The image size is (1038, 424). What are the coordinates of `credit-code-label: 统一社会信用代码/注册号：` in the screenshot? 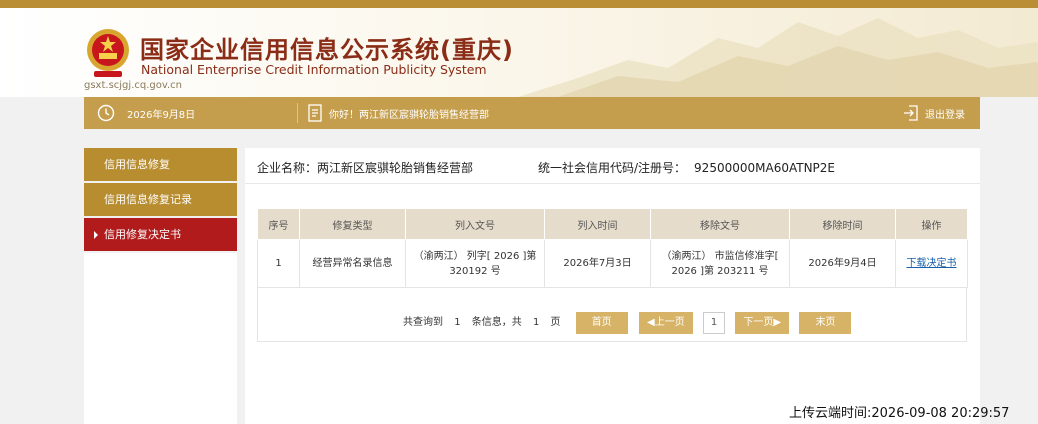 It's located at (612, 168).